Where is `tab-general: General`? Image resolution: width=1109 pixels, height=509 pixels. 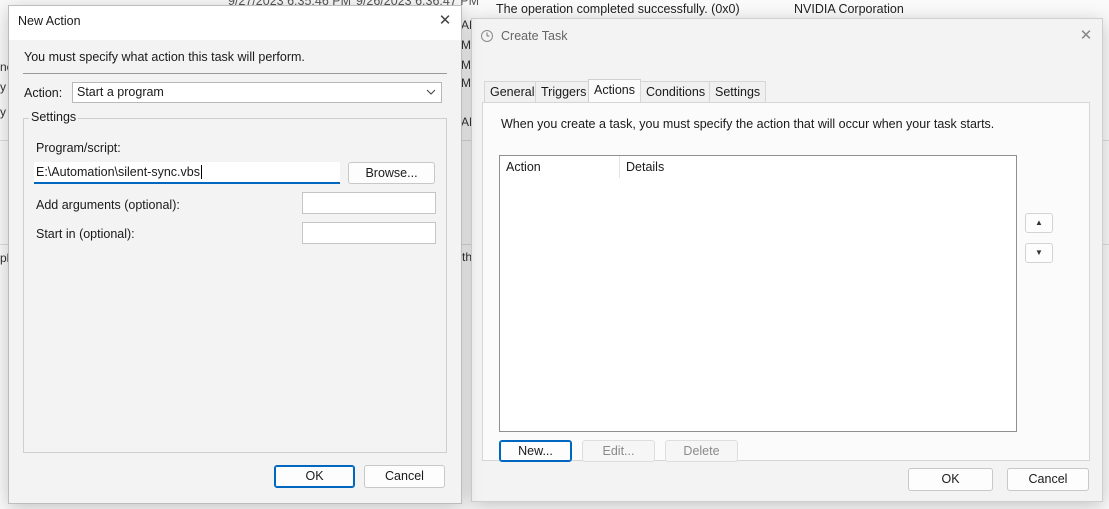
tab-general: General is located at coordinates (512, 91).